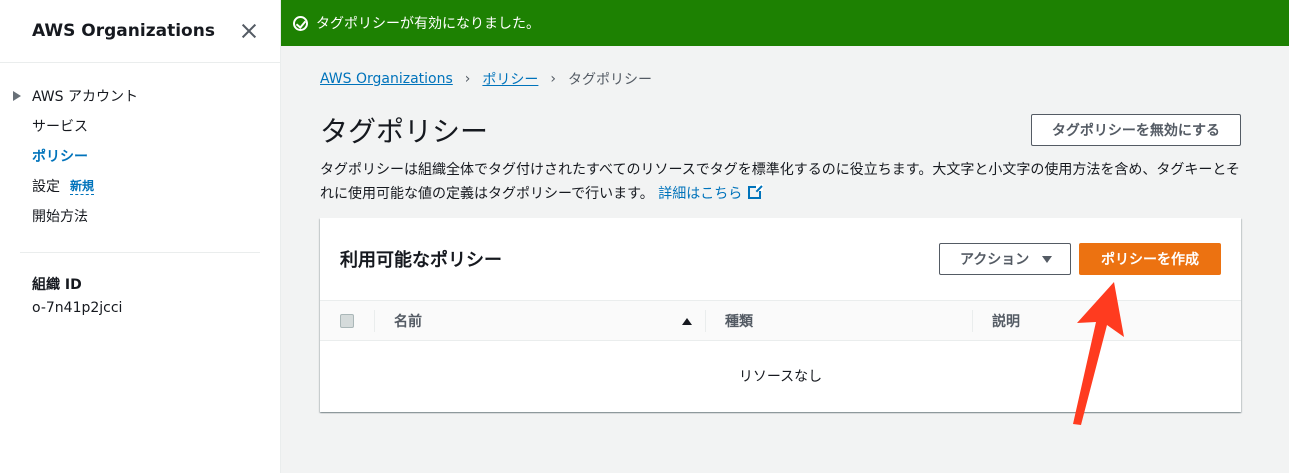 The image size is (1289, 473). What do you see at coordinates (780, 321) in the screenshot?
I see `table-header: 名前 種類 説明` at bounding box center [780, 321].